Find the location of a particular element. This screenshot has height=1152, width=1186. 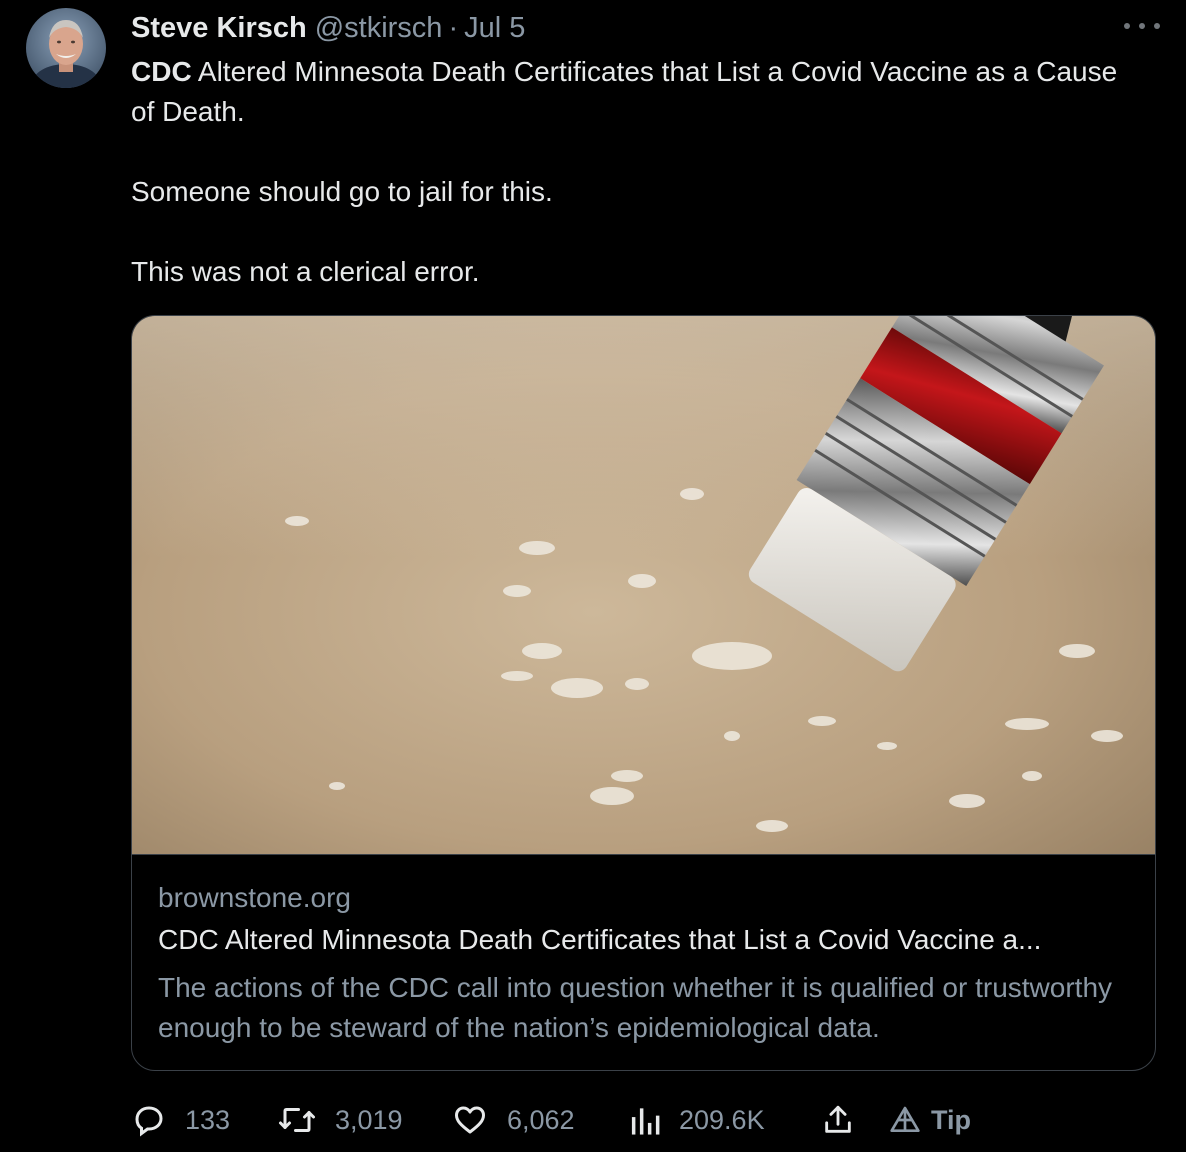

tweet-text-line3: This was not a clerical error. is located at coordinates (305, 271).